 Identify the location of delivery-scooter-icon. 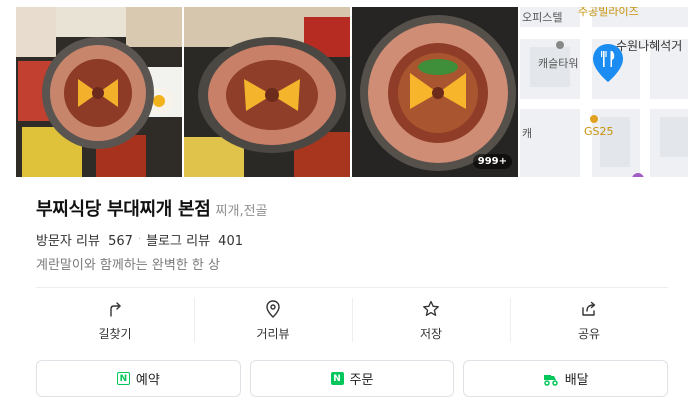
(550, 380).